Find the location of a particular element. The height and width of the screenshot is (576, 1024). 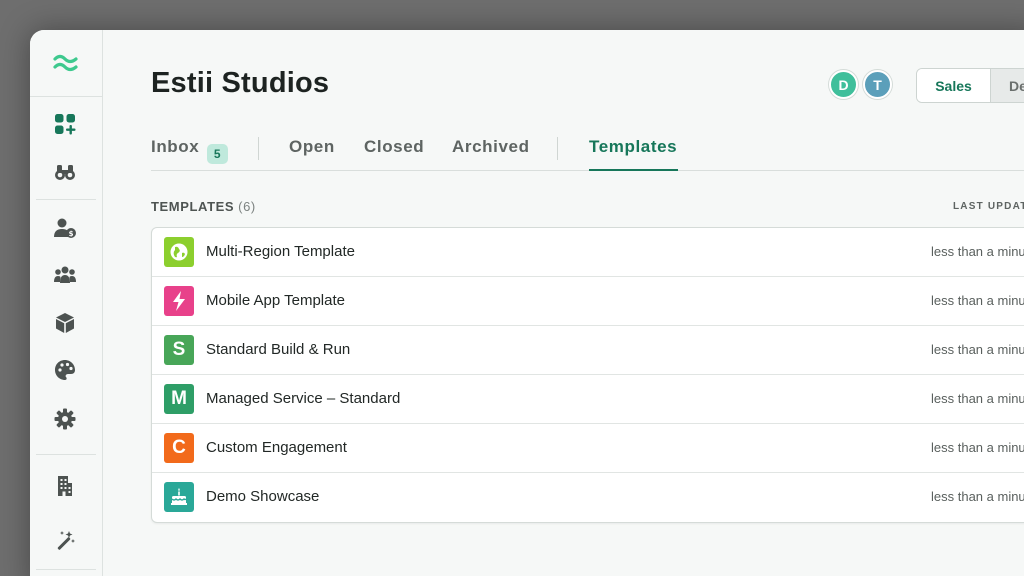

template-name: Managed Service – Standard is located at coordinates (303, 398).